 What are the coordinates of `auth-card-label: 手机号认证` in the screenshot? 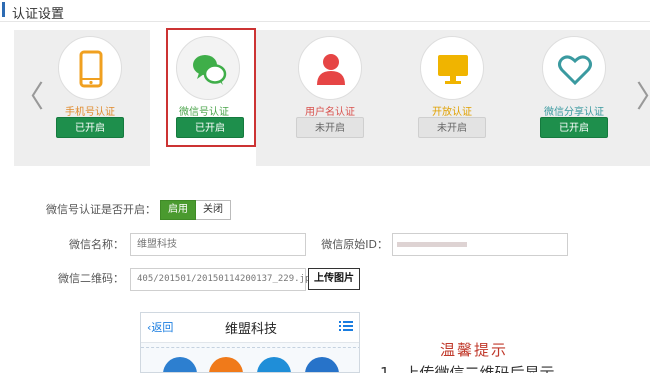 It's located at (90, 112).